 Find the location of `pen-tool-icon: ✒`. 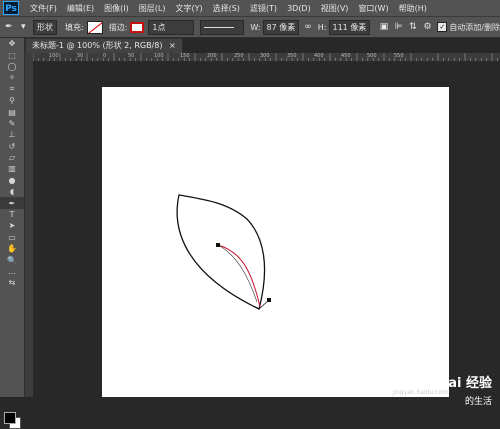

pen-tool-icon: ✒ is located at coordinates (12, 203).